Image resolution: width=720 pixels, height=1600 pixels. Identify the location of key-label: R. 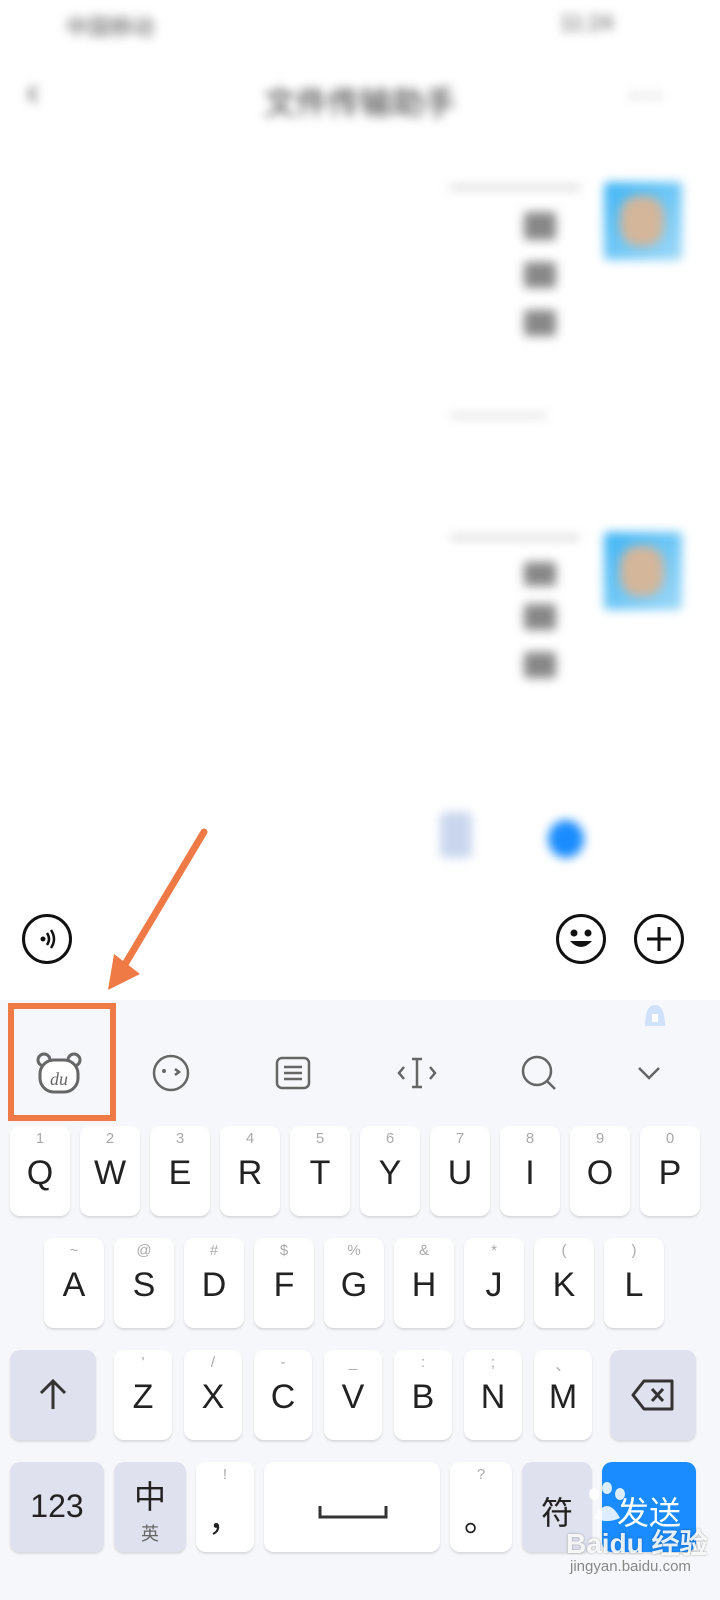
(250, 1173).